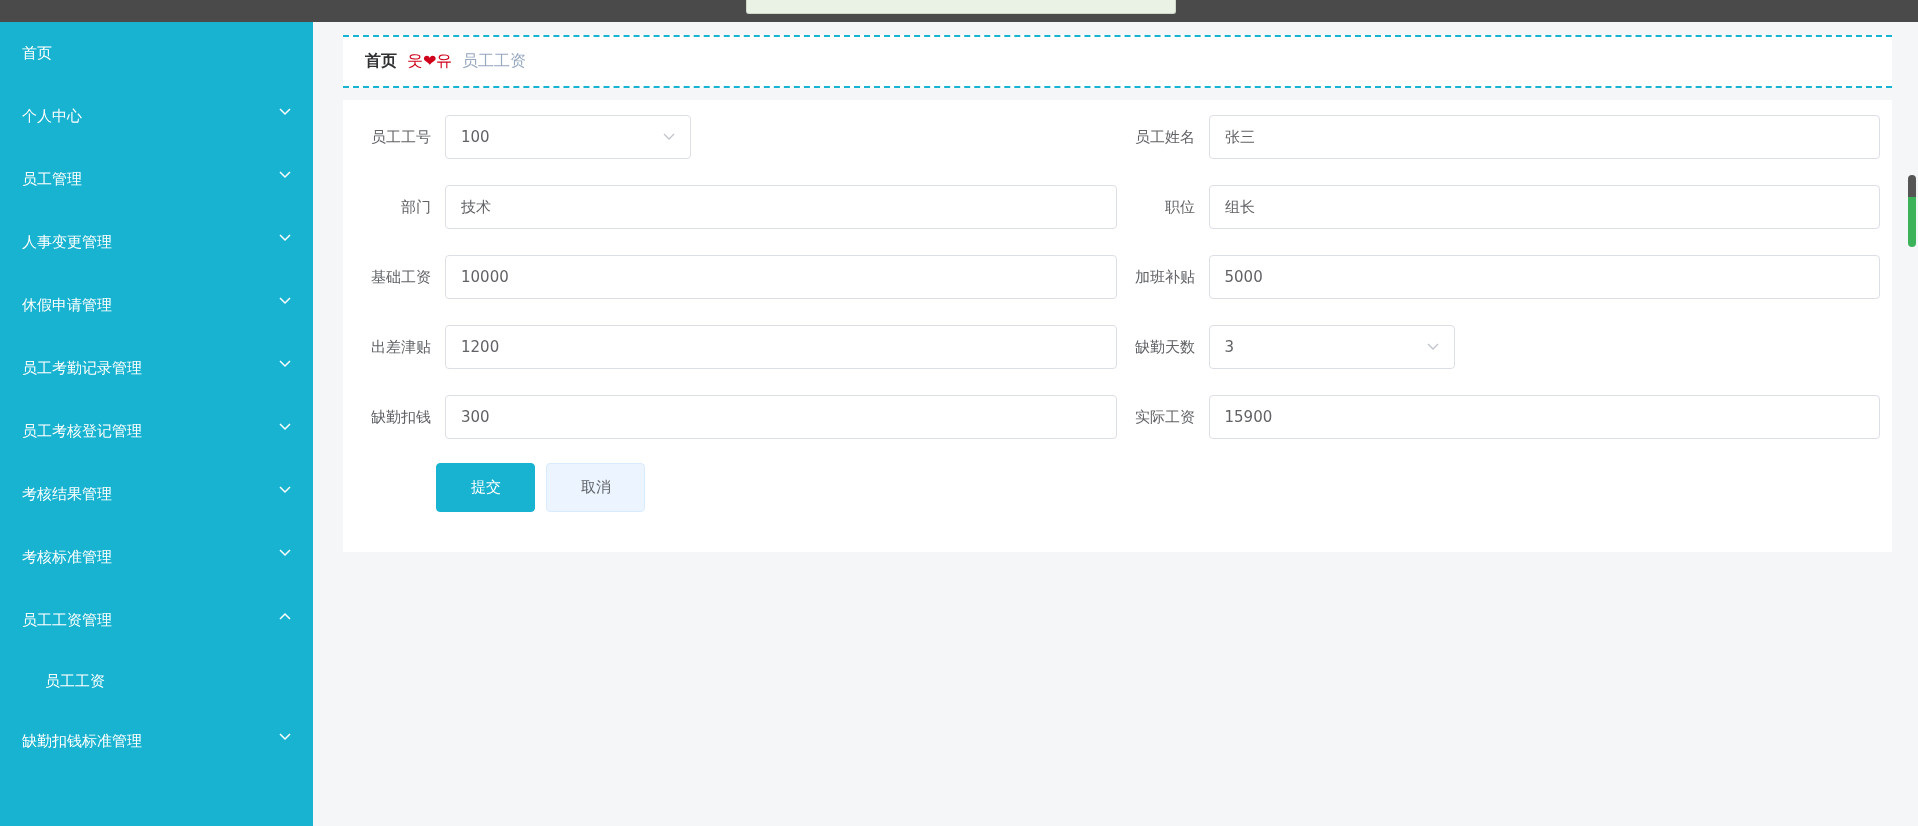 Image resolution: width=1918 pixels, height=826 pixels. I want to click on menu-label: 考核结果管理, so click(67, 494).